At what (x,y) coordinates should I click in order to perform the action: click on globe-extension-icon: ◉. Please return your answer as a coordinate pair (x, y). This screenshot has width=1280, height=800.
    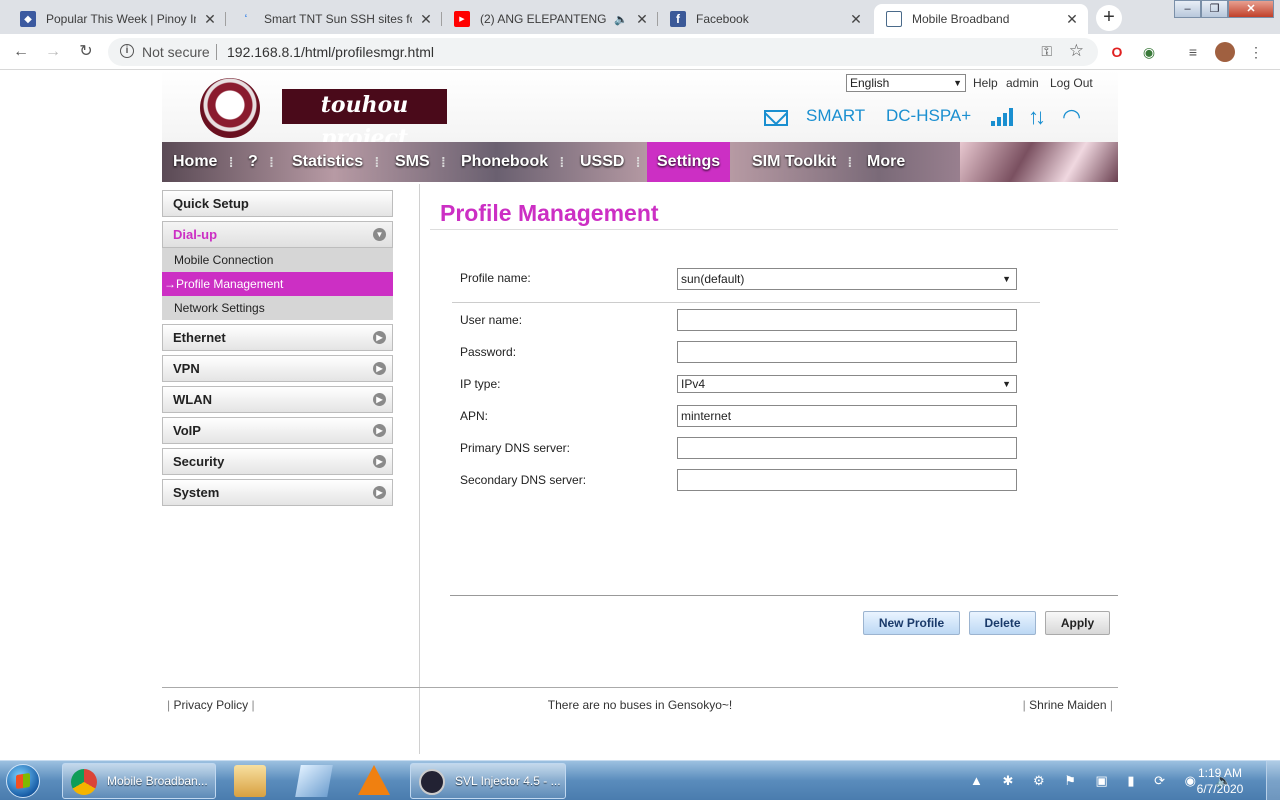
    Looking at the image, I should click on (1149, 52).